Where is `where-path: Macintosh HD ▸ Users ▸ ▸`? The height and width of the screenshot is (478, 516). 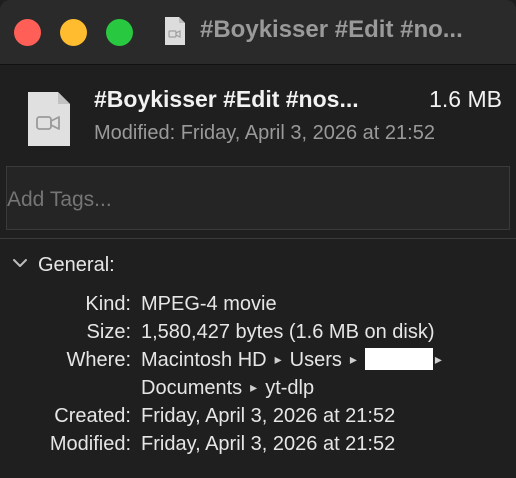
where-path: Macintosh HD ▸ Users ▸ ▸ is located at coordinates (295, 359).